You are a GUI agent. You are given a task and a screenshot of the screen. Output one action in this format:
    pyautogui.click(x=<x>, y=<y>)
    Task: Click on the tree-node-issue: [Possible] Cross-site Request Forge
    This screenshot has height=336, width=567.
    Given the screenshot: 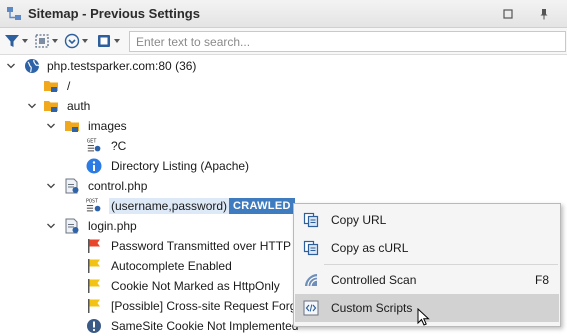 What is the action you would take?
    pyautogui.click(x=152, y=306)
    